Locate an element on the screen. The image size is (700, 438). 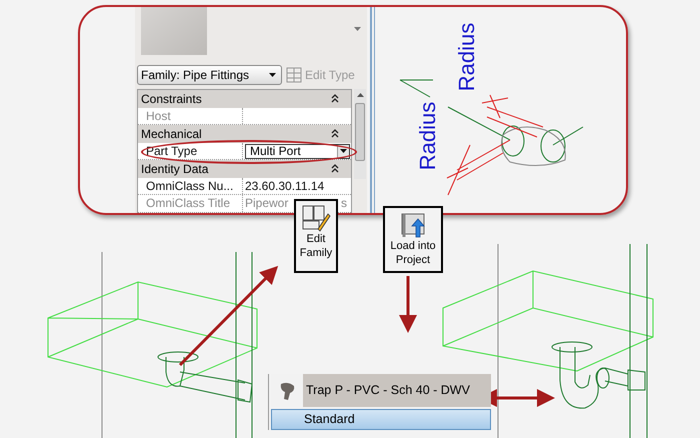
table-icon is located at coordinates (294, 75).